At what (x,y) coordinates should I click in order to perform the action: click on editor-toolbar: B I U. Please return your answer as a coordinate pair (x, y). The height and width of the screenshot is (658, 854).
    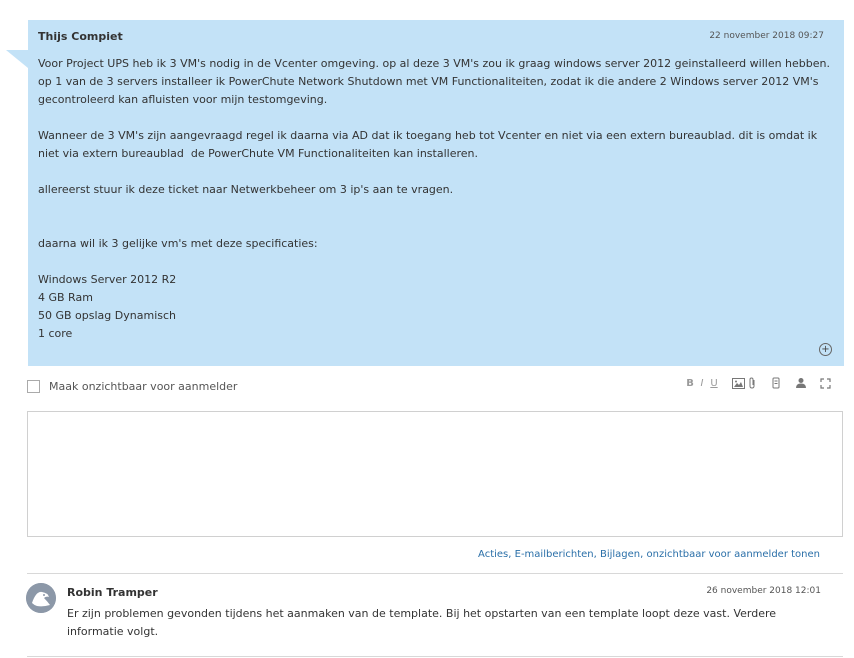
    Looking at the image, I should click on (758, 383).